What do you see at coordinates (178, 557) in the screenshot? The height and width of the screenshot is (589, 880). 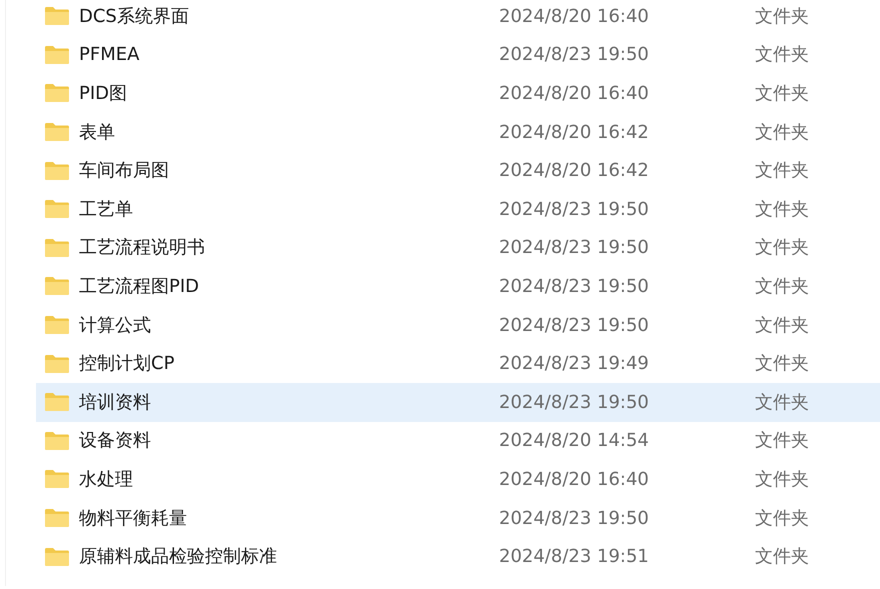 I see `file-name: 原辅料成品检验控制标准` at bounding box center [178, 557].